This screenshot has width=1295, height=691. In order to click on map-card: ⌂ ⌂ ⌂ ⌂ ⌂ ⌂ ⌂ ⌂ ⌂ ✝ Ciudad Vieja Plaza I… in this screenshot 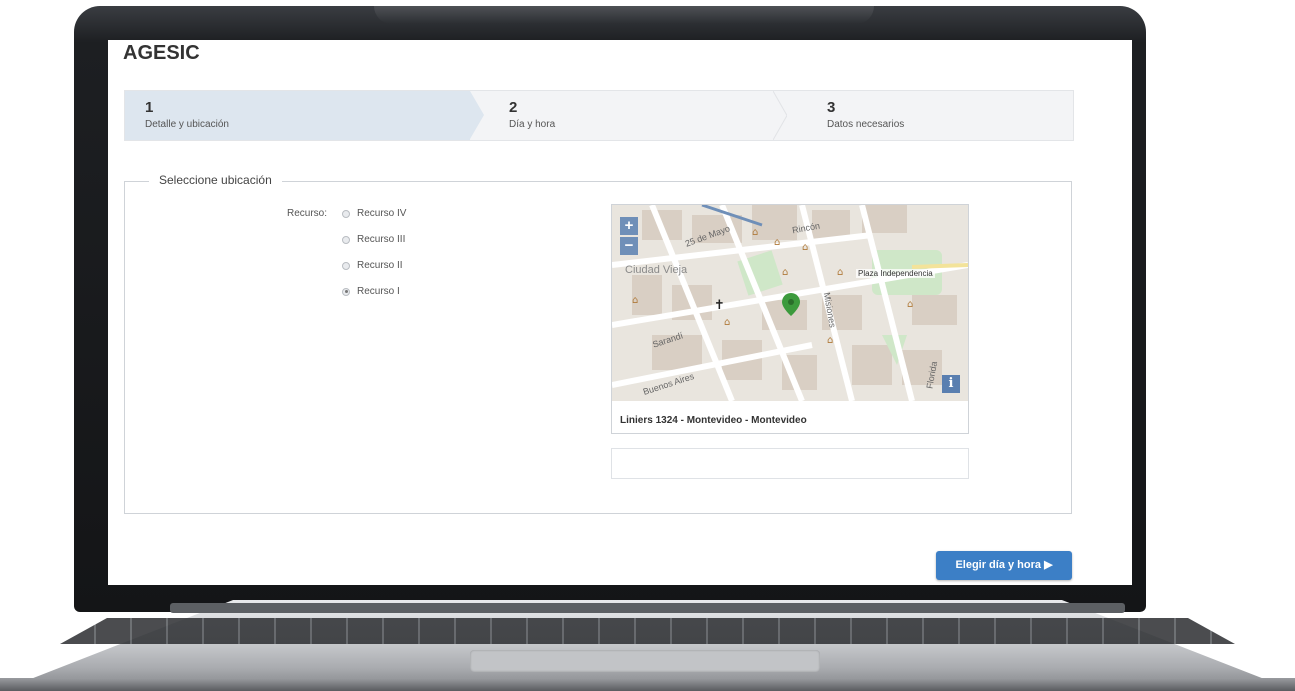, I will do `click(790, 319)`.